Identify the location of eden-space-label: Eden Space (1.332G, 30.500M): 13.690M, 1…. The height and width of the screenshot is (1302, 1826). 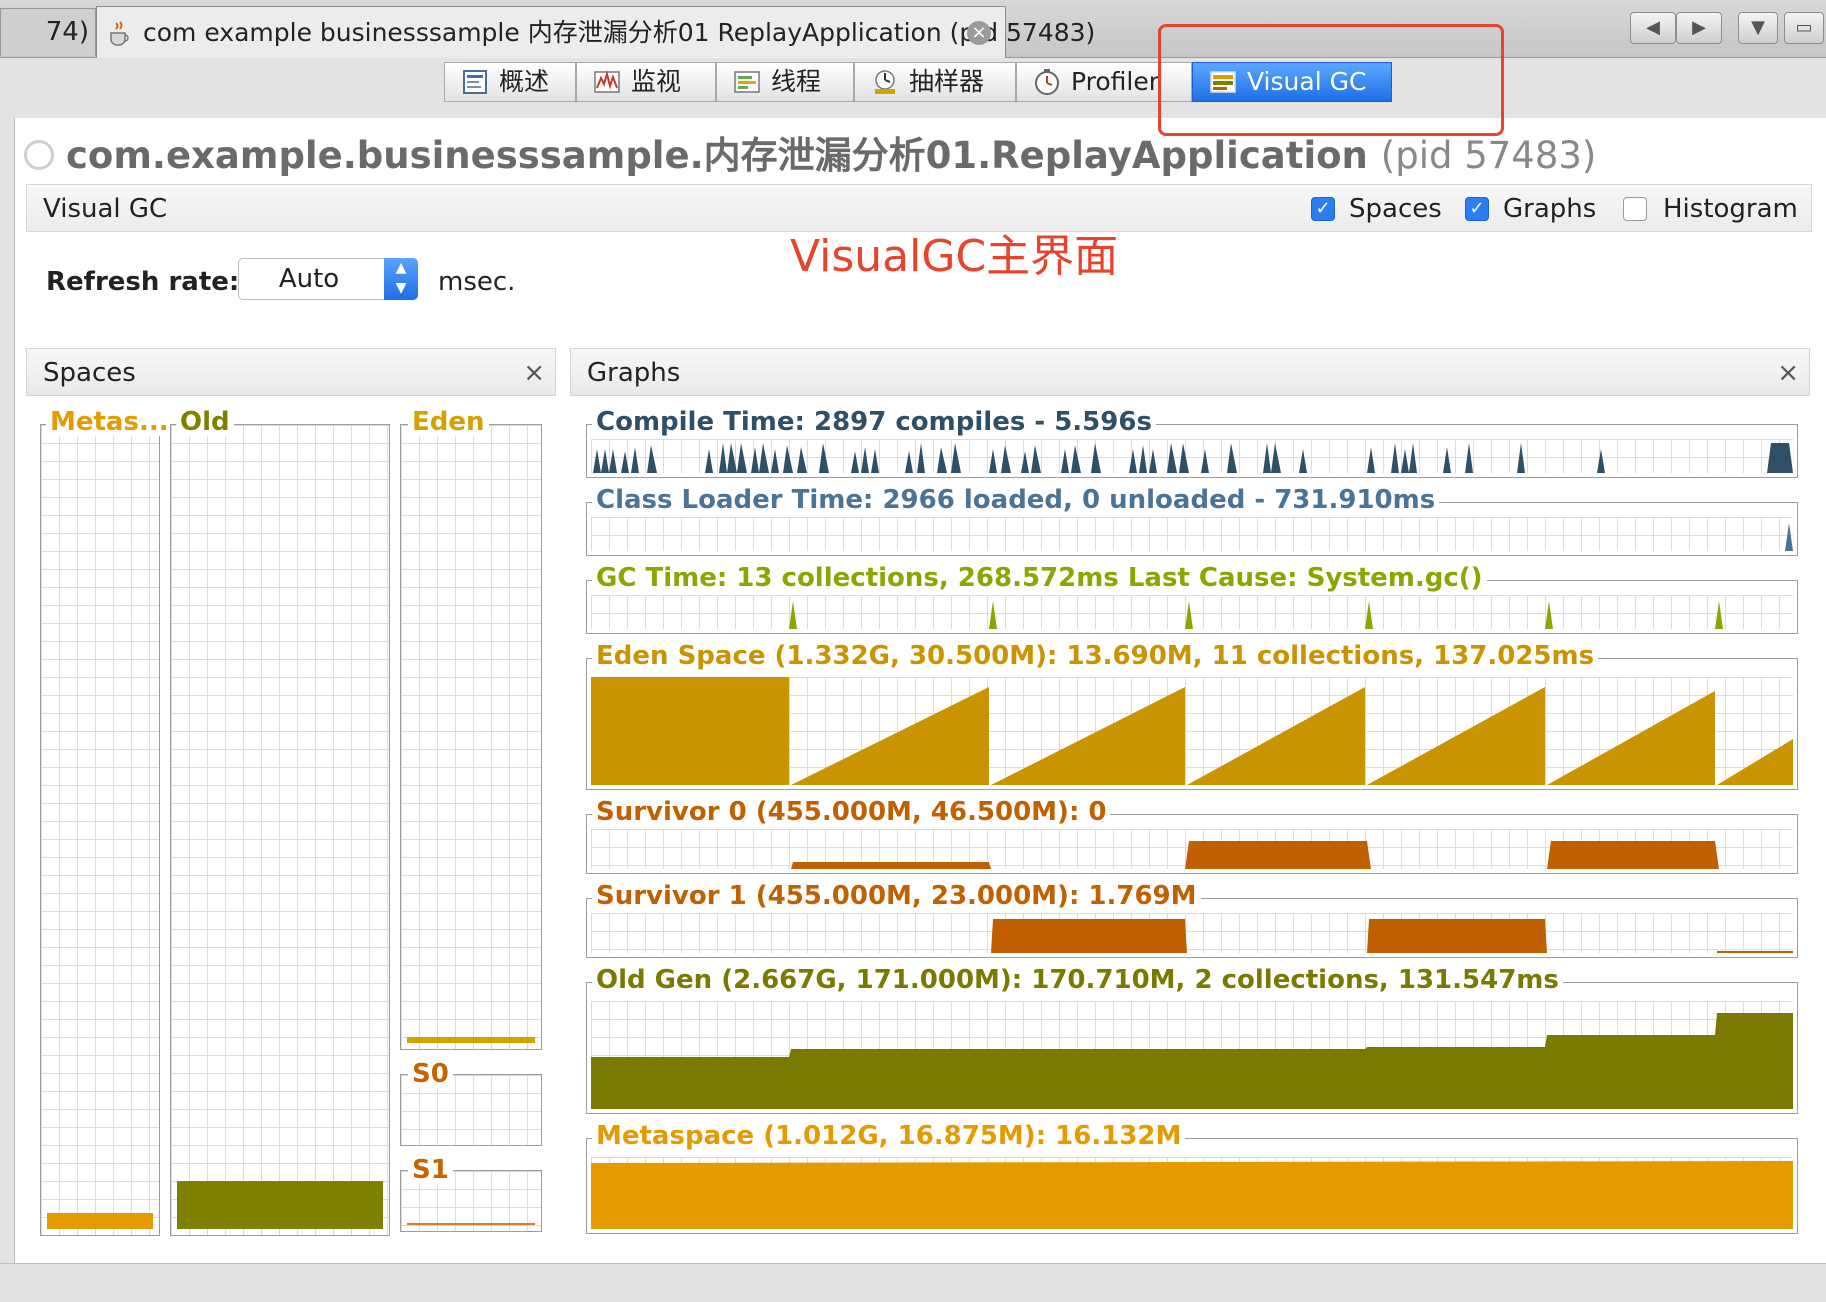
(1095, 656).